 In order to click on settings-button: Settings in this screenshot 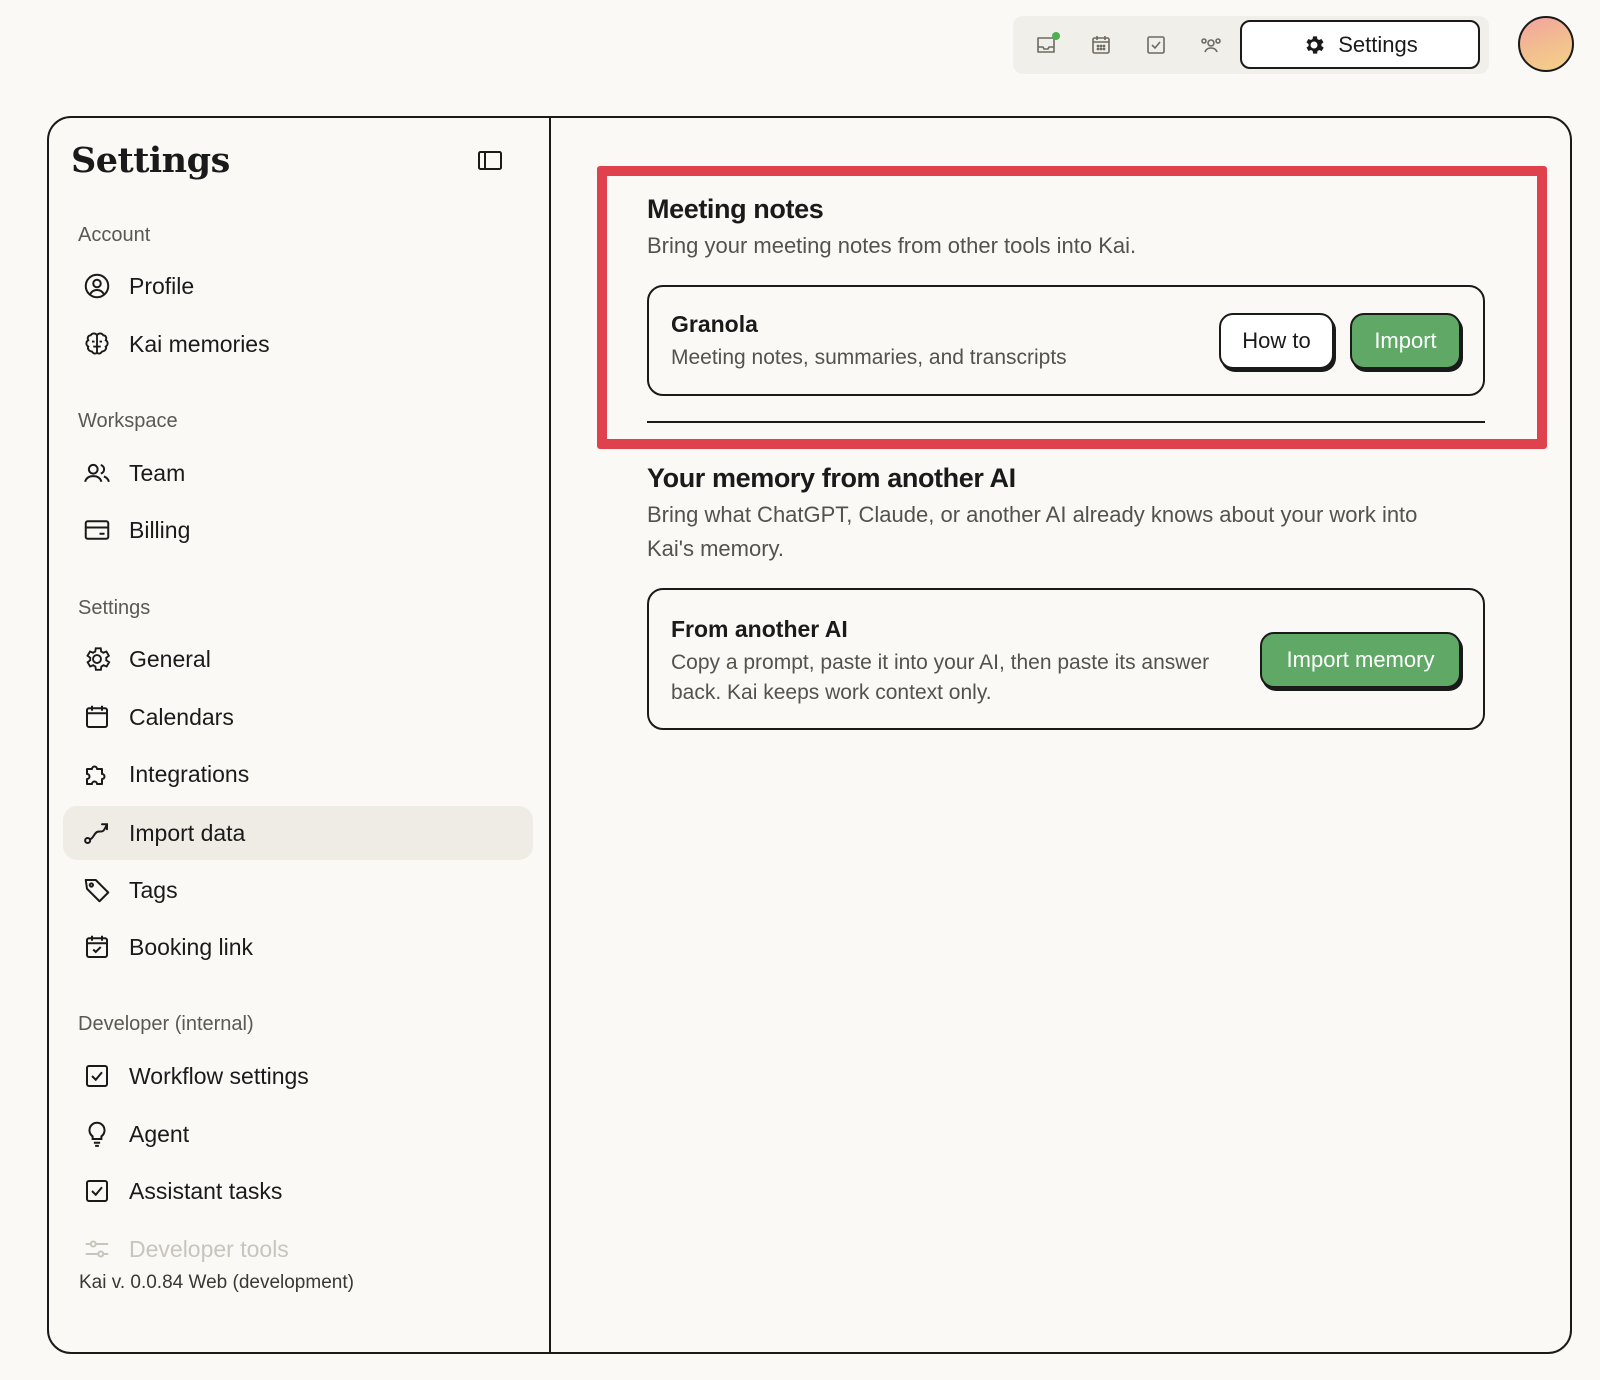, I will do `click(1360, 44)`.